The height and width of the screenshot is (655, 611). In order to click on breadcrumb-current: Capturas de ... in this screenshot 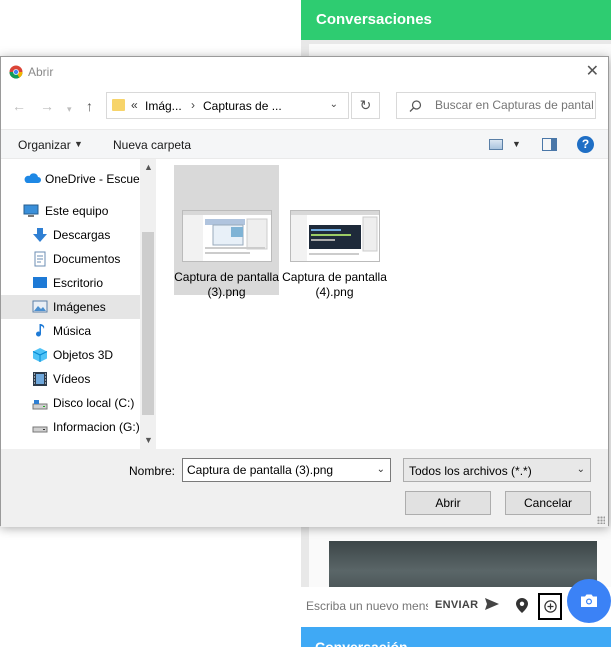, I will do `click(242, 106)`.